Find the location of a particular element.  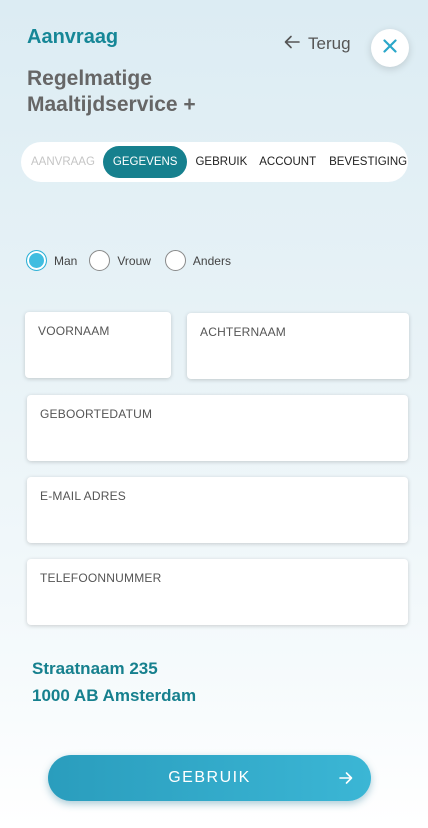

close-button is located at coordinates (390, 48).